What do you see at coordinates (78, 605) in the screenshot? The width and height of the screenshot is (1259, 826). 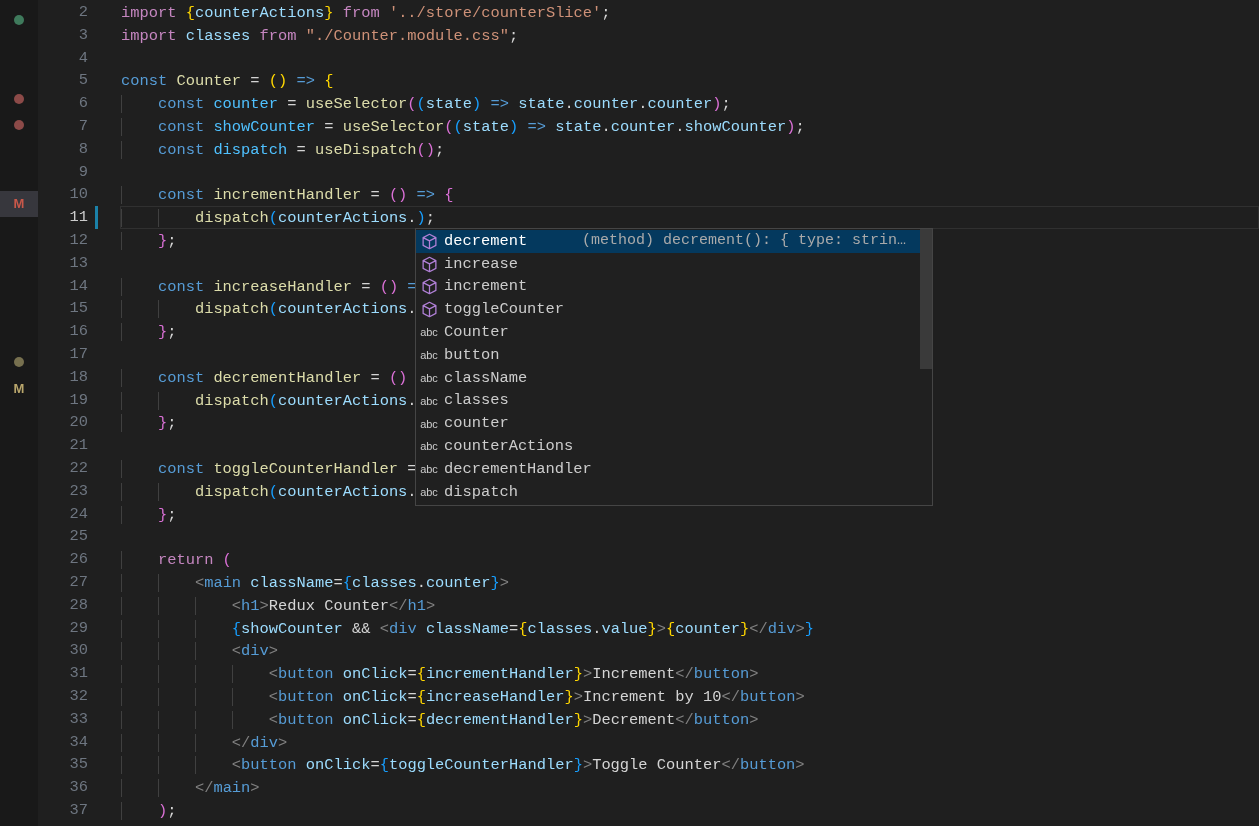 I see `line-number: 28` at bounding box center [78, 605].